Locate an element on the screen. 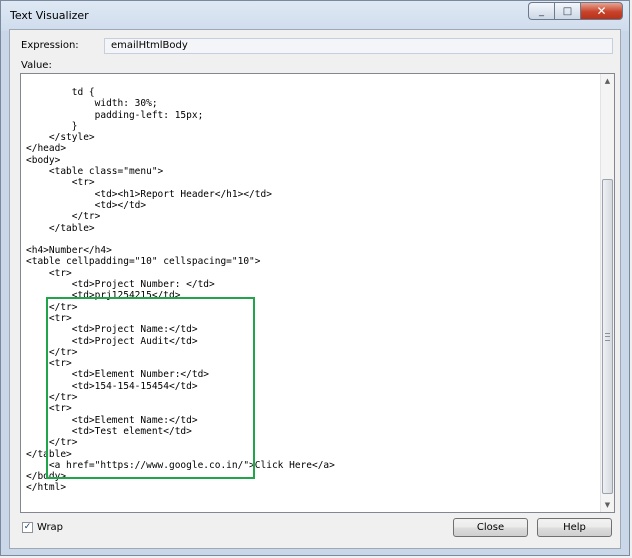  scroll-down-icon: ▼ is located at coordinates (607, 505).